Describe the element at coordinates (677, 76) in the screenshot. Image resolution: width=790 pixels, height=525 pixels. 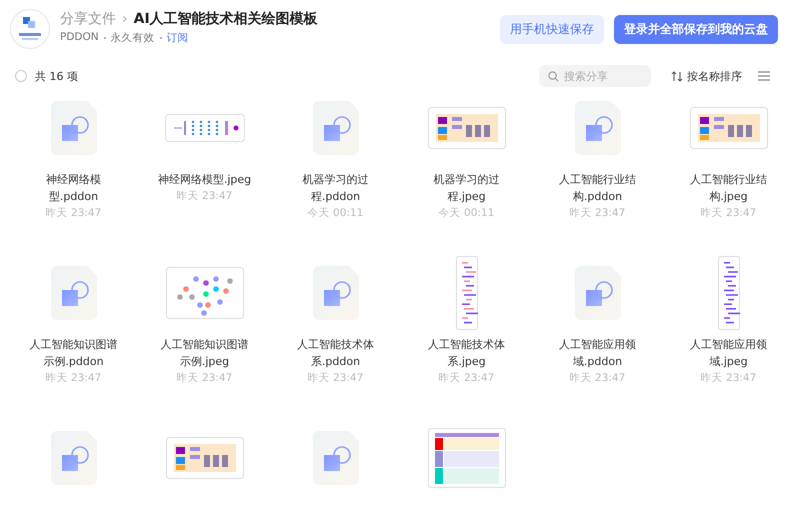
I see `sort-icon` at that location.